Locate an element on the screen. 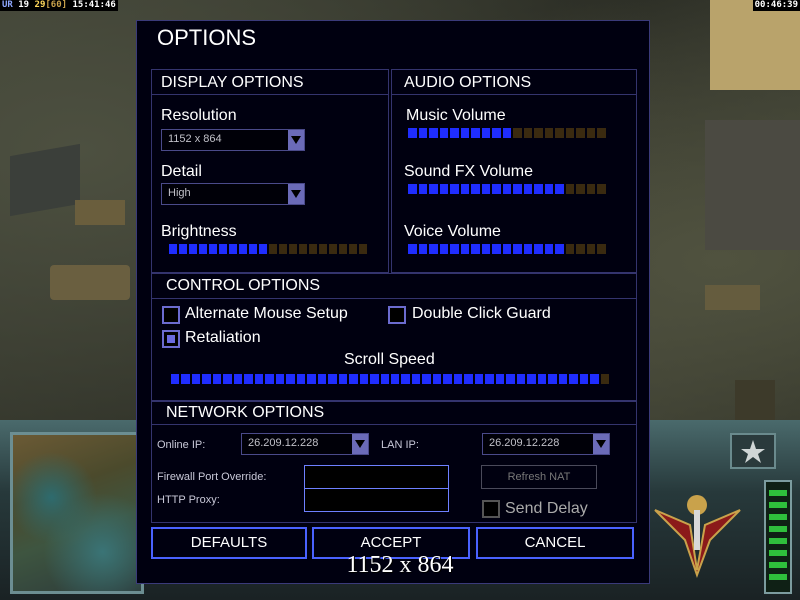 The height and width of the screenshot is (600, 800). vehicle-left is located at coordinates (90, 282).